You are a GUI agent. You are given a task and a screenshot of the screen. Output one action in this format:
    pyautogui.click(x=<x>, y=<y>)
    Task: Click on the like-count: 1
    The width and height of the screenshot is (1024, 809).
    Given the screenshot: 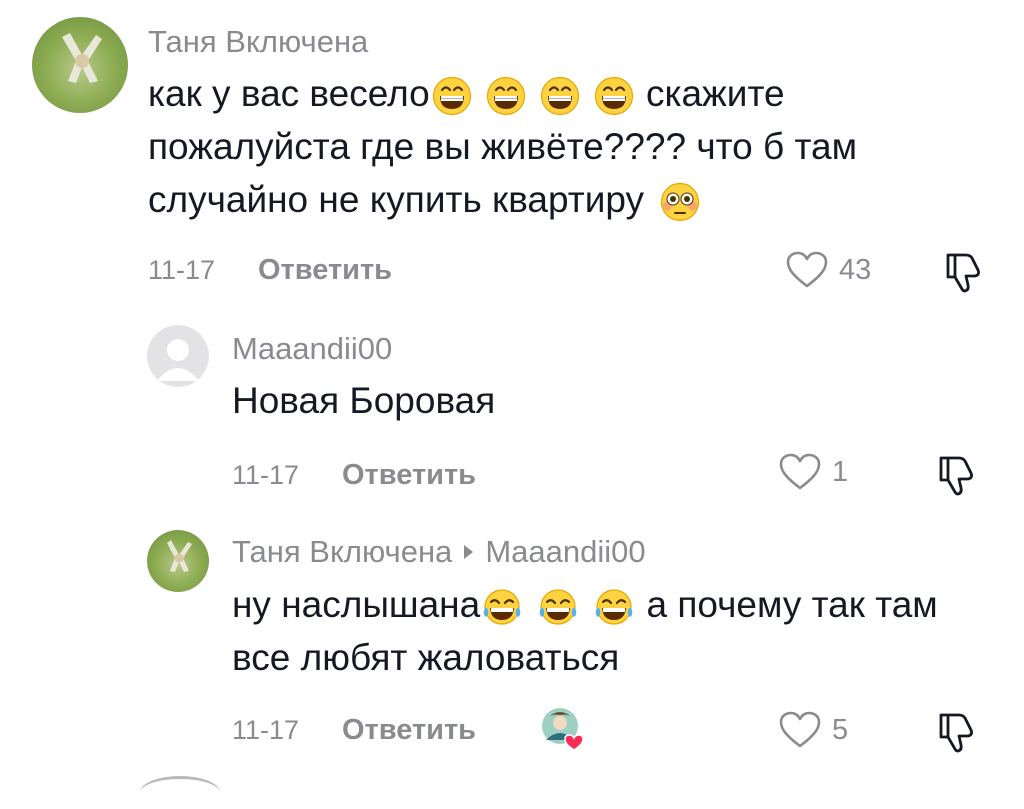 What is the action you would take?
    pyautogui.click(x=840, y=471)
    